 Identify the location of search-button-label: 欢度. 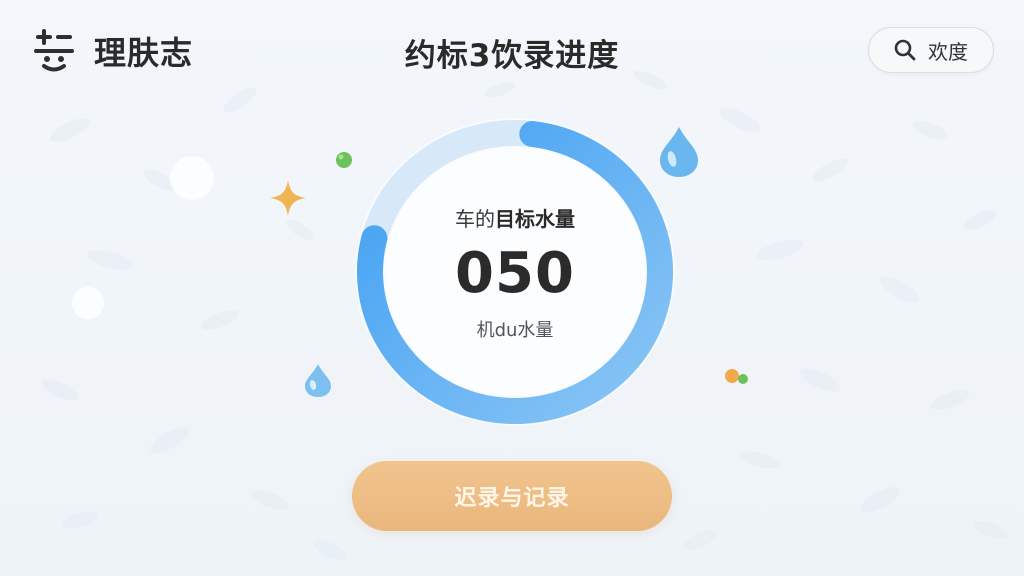
(948, 51).